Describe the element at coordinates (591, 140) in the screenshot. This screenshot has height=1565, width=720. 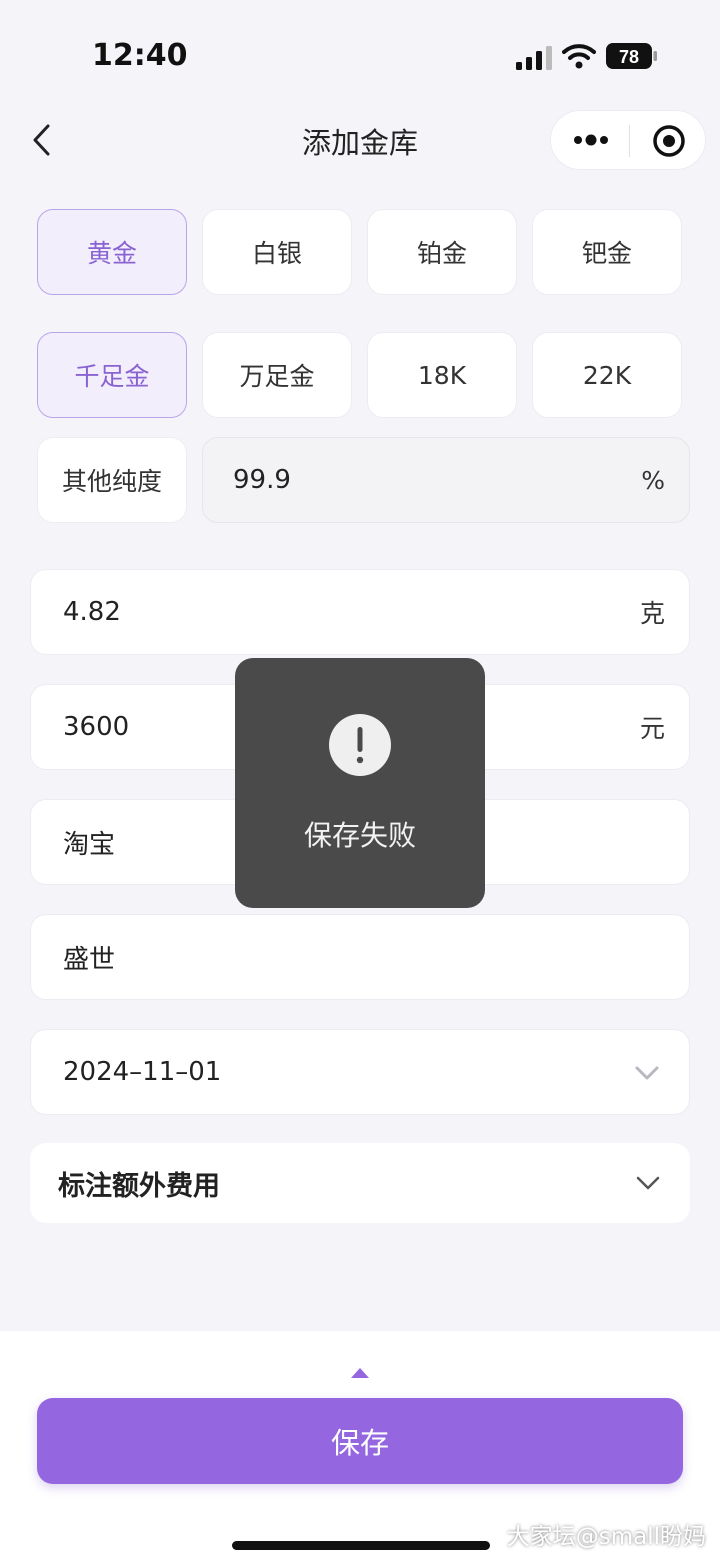
I see `more-icon` at that location.